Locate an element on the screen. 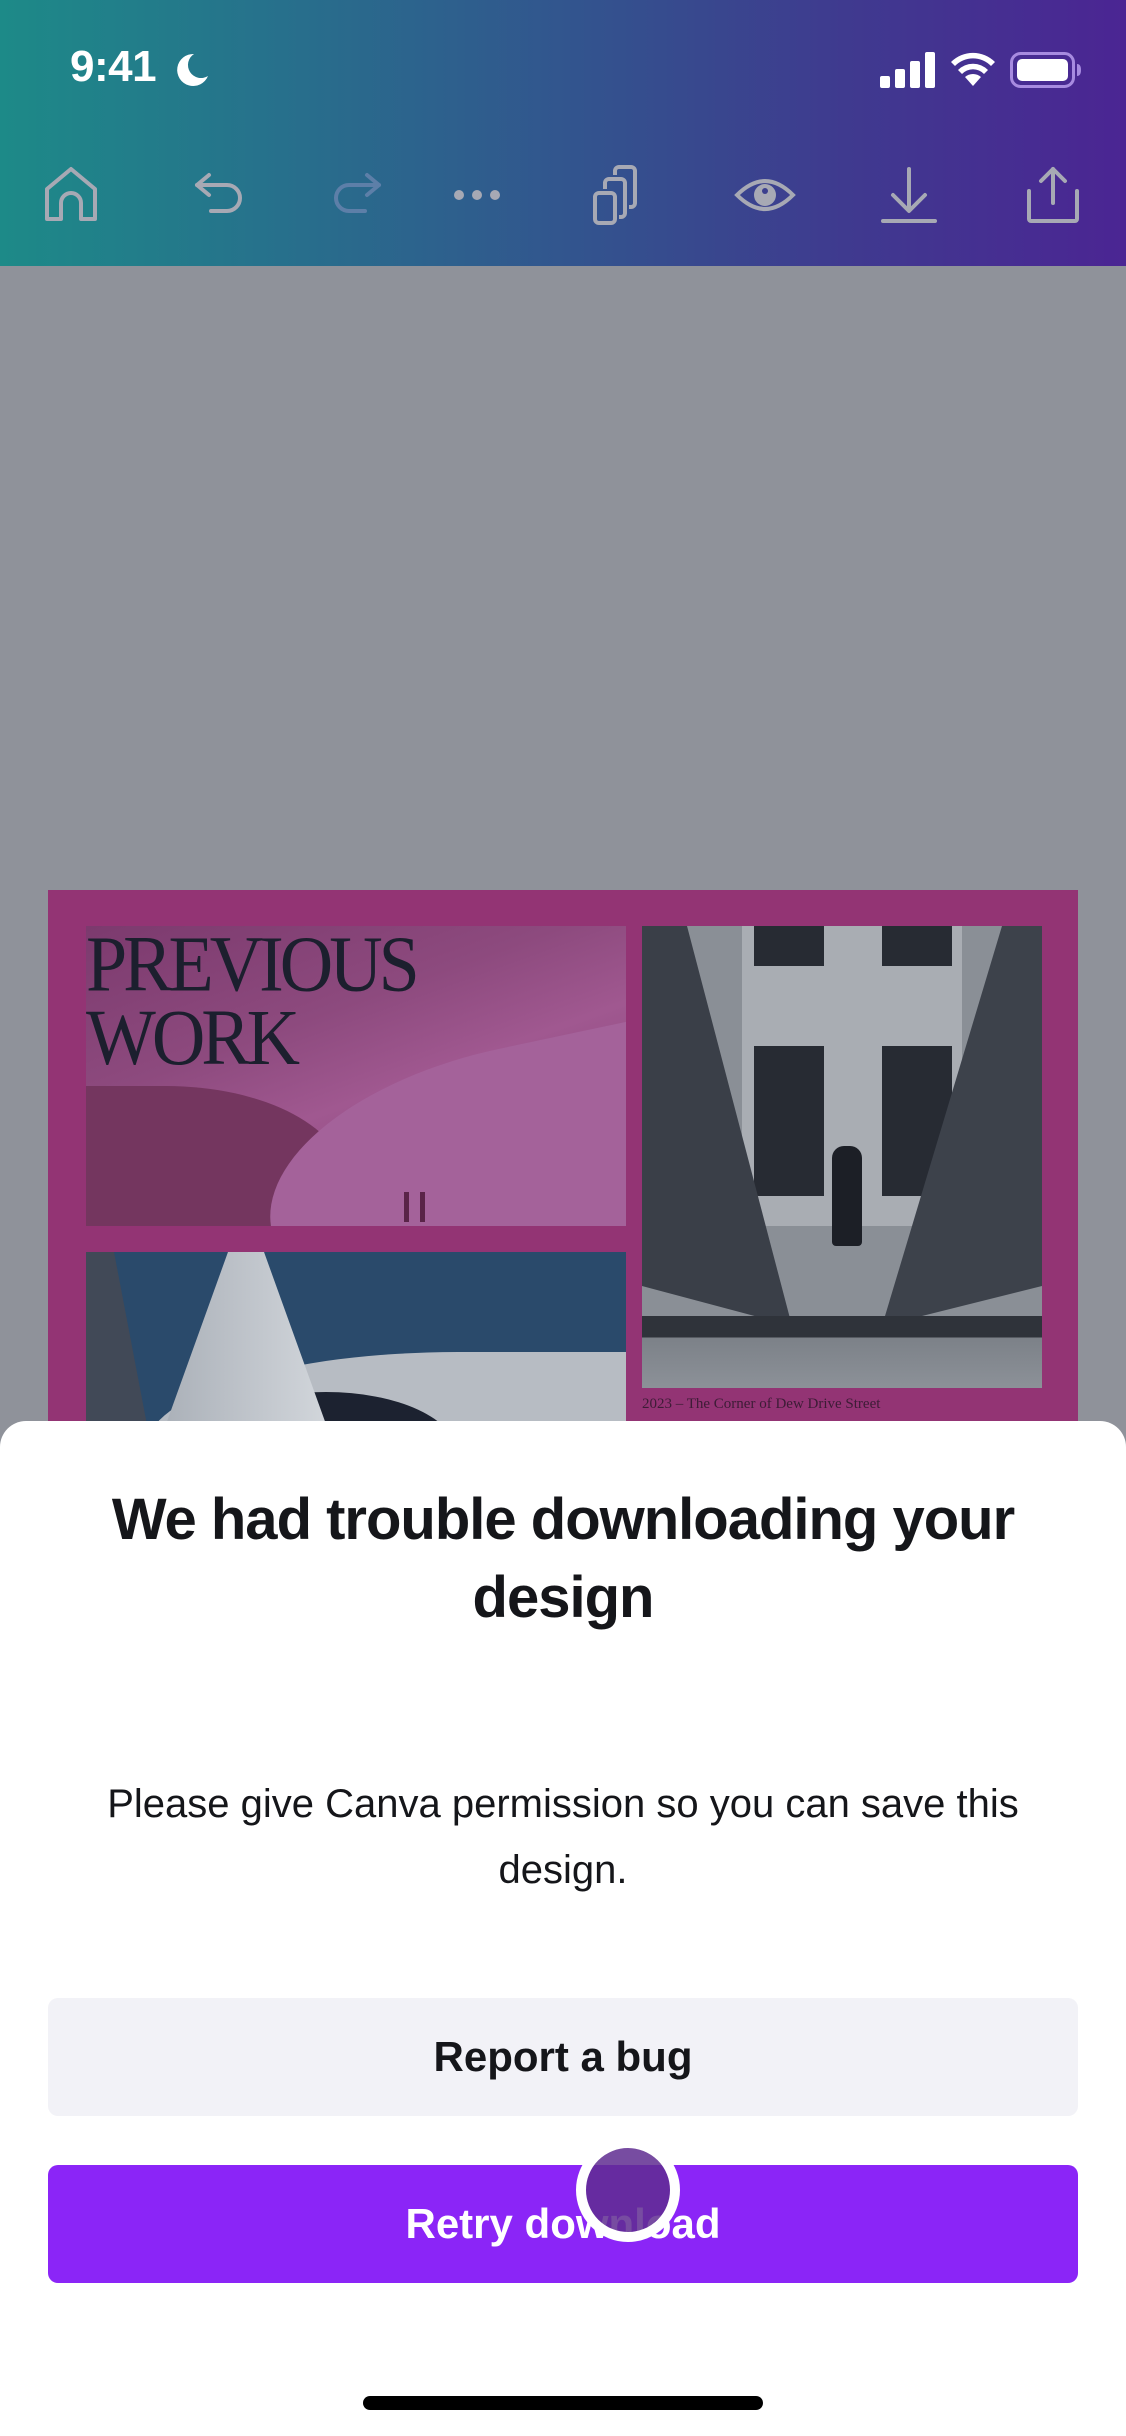 The width and height of the screenshot is (1126, 2436). share-button is located at coordinates (1053, 195).